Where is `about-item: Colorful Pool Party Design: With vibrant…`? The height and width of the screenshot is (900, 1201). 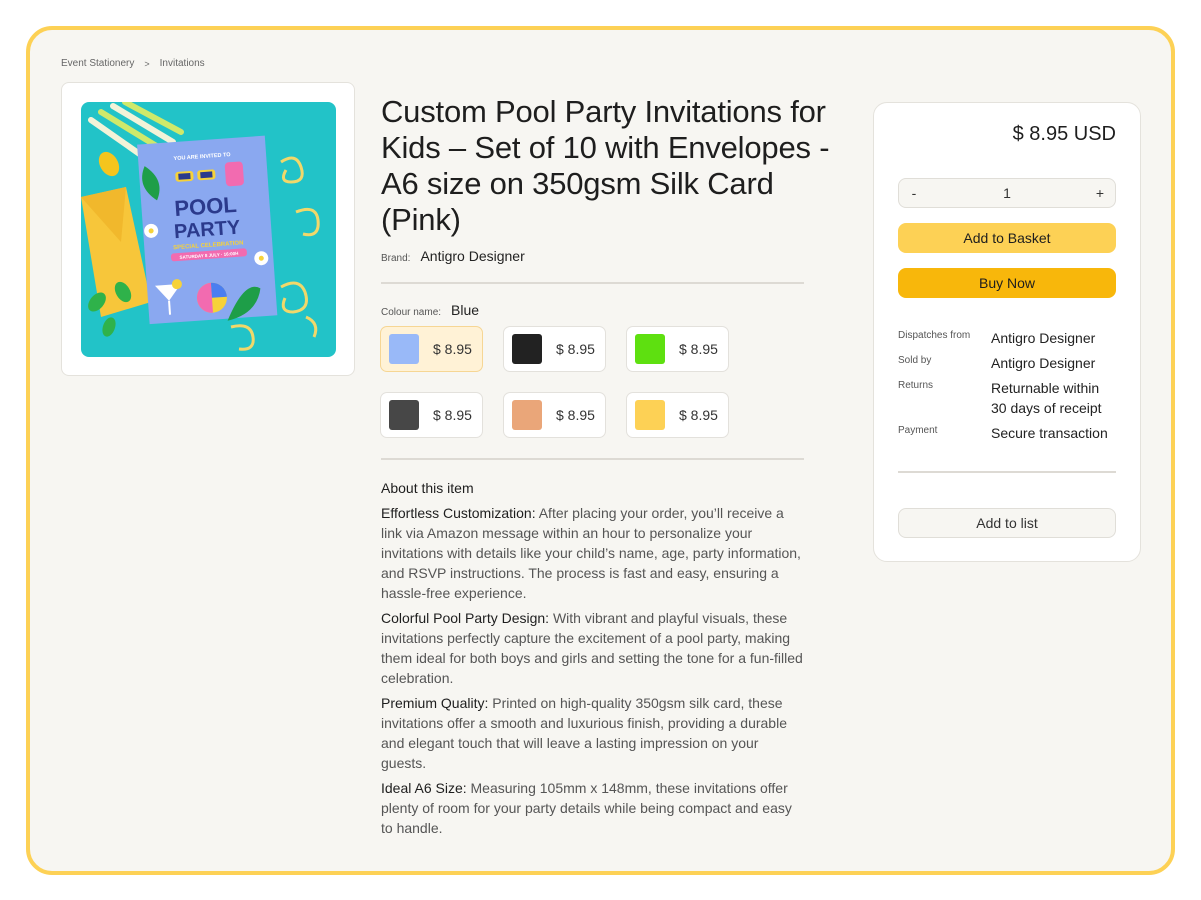
about-item: Colorful Pool Party Design: With vibrant… is located at coordinates (593, 648).